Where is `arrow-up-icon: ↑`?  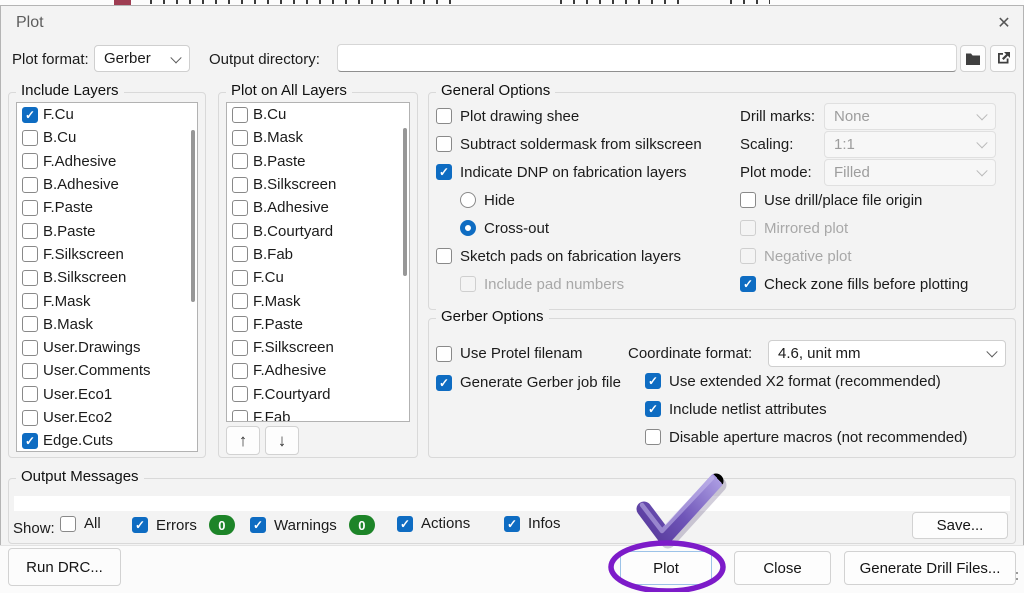 arrow-up-icon: ↑ is located at coordinates (243, 440).